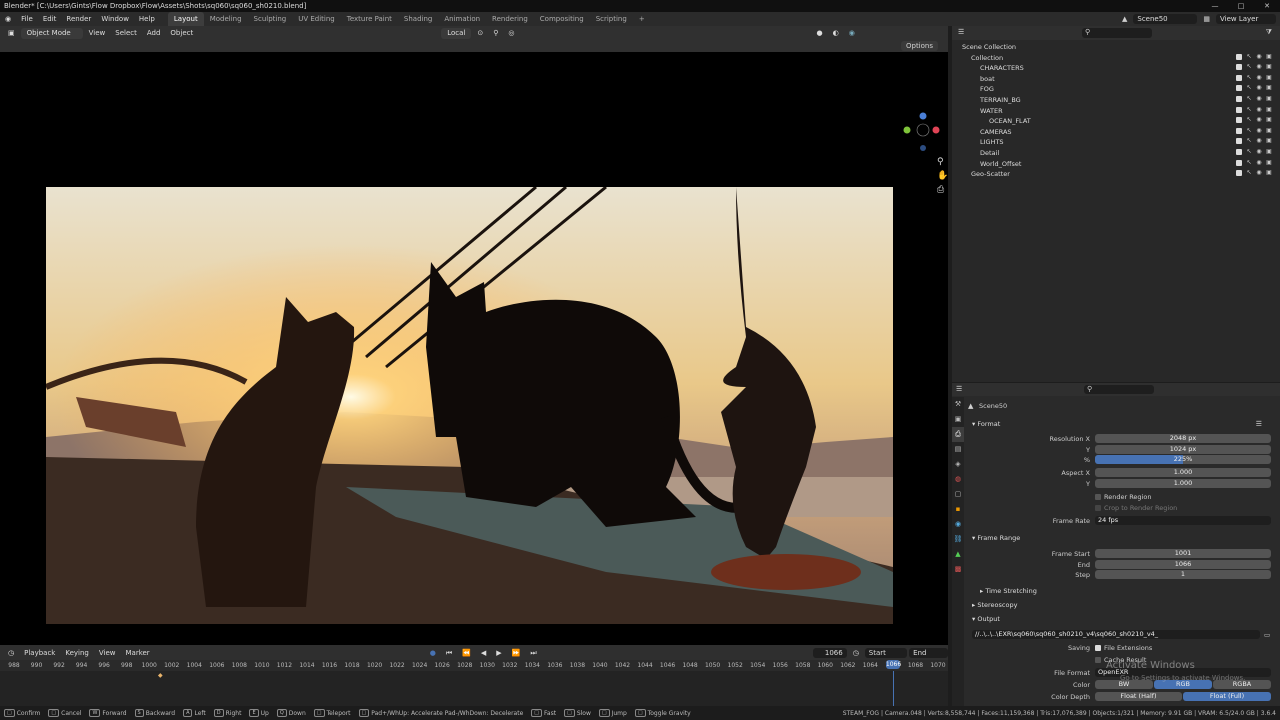  I want to click on tool-tab-icon: ⚒, so click(958, 404).